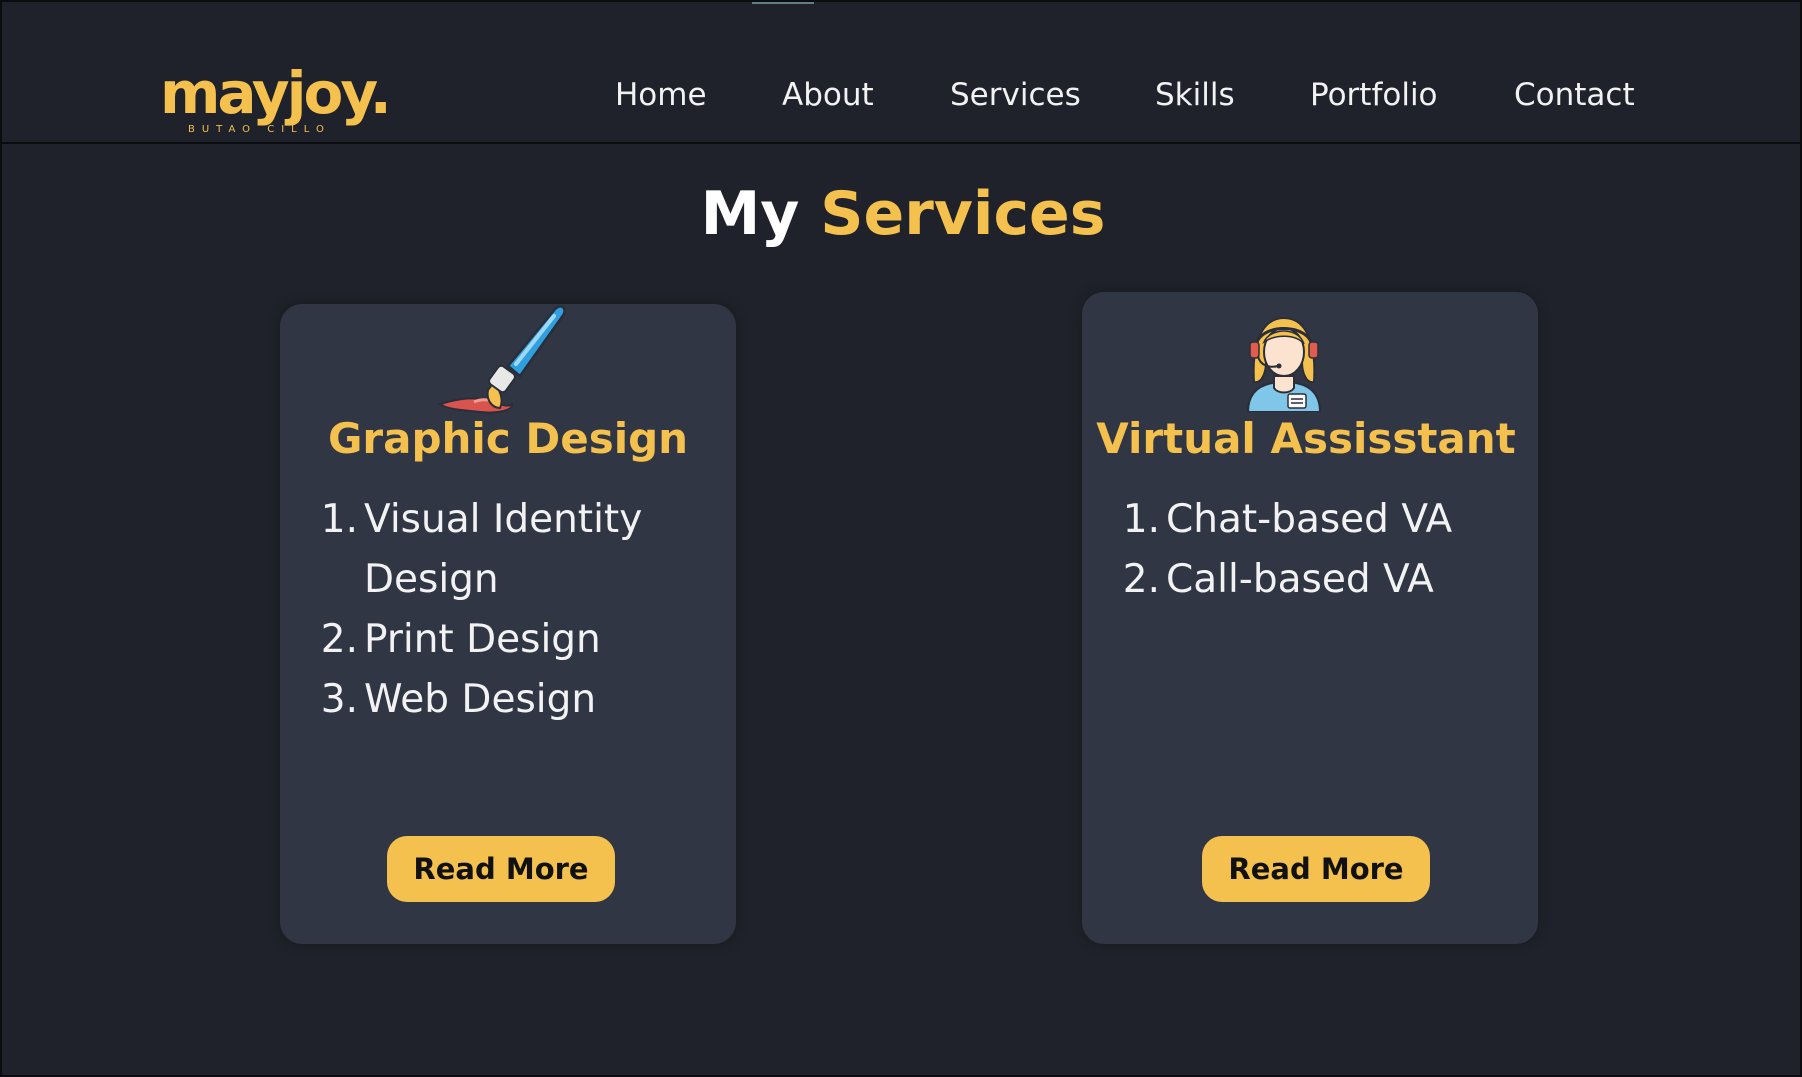 This screenshot has width=1802, height=1077. What do you see at coordinates (508, 438) in the screenshot?
I see `card-title: Graphic Design` at bounding box center [508, 438].